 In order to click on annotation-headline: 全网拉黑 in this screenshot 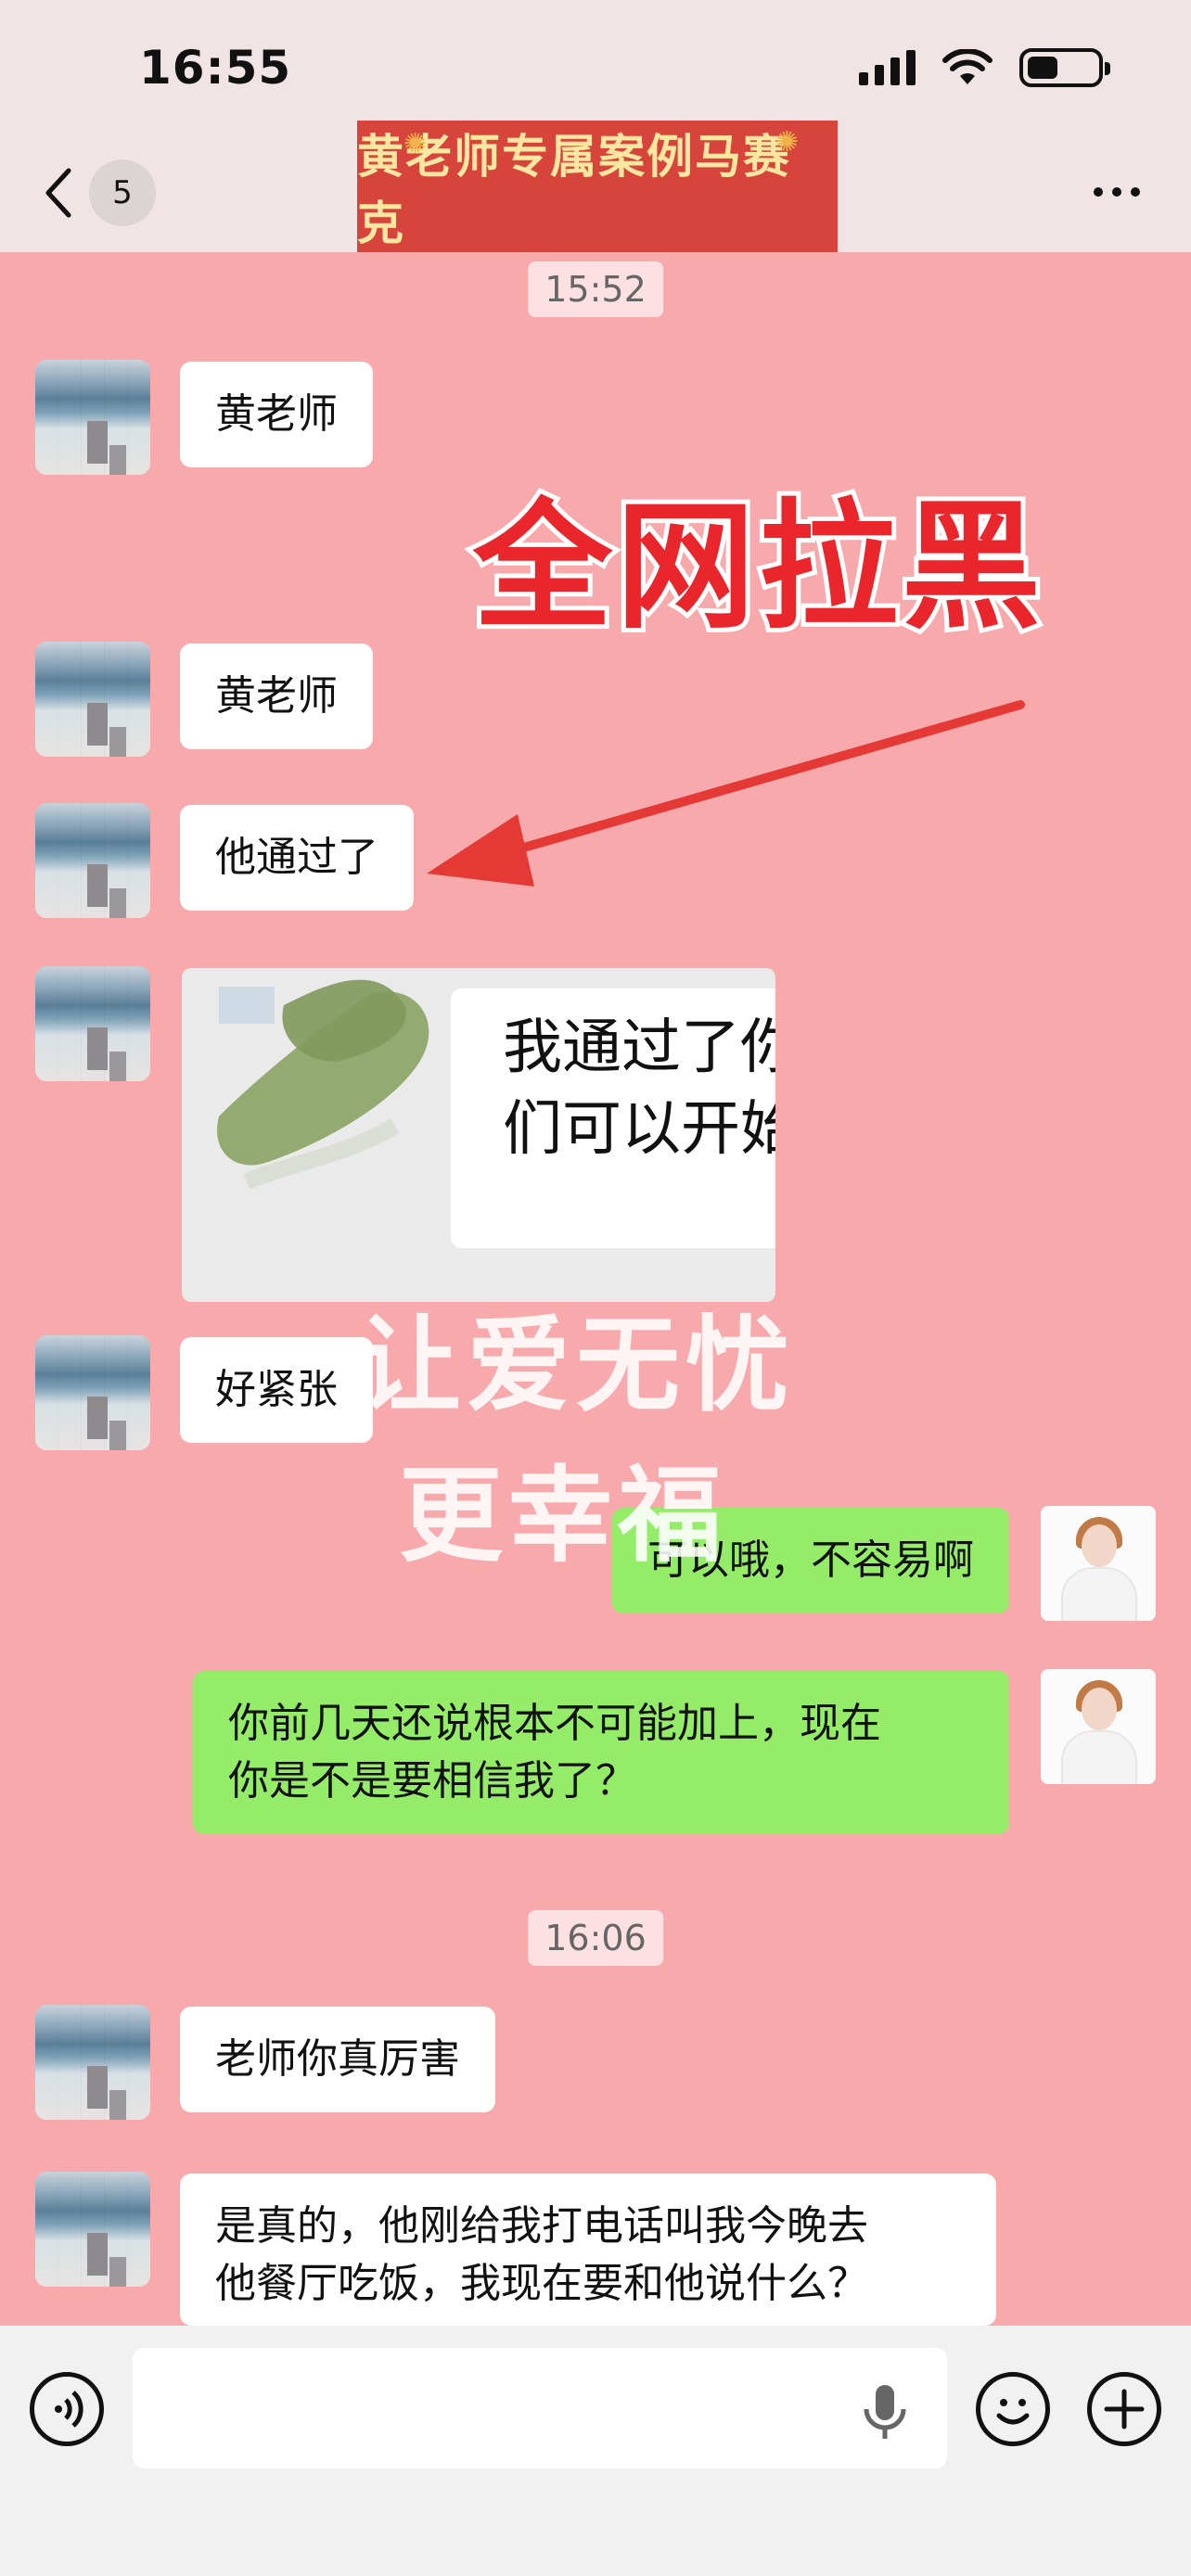, I will do `click(756, 568)`.